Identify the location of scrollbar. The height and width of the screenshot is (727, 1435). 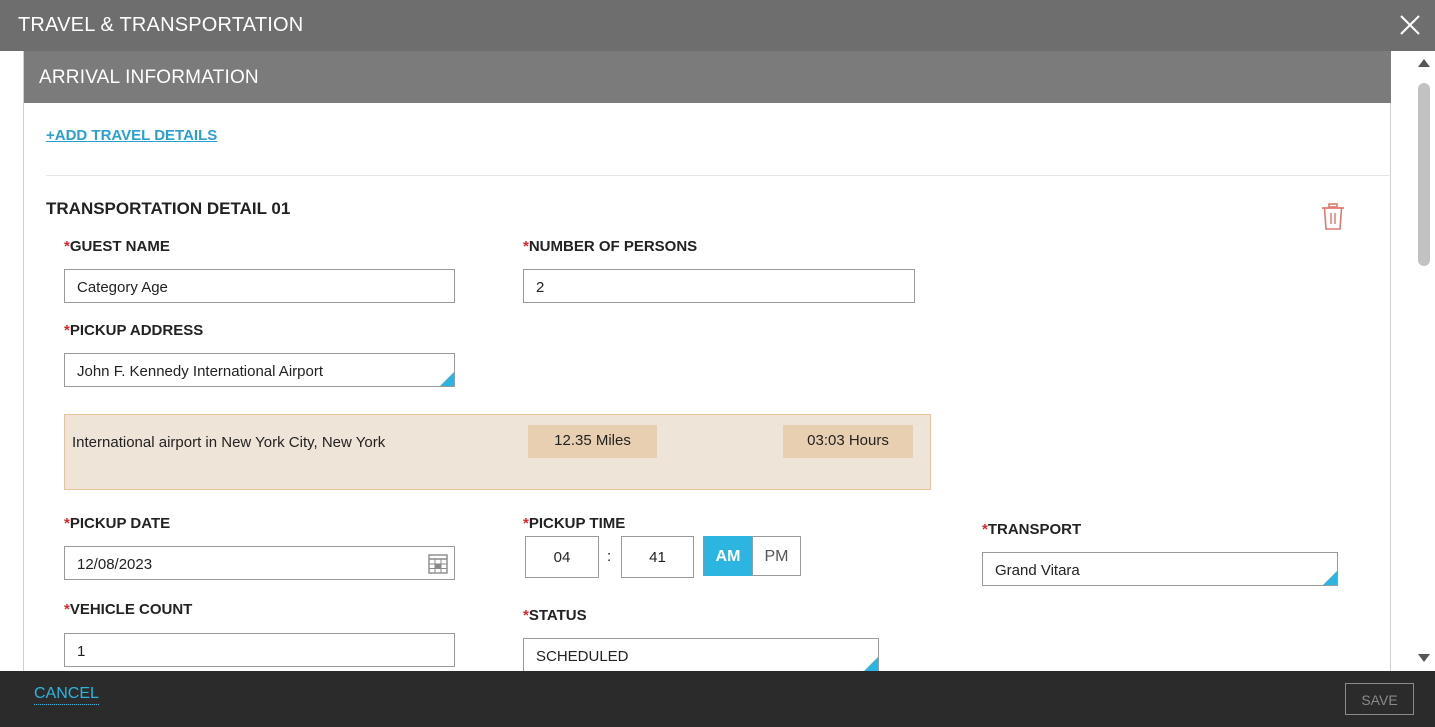
(1423, 361).